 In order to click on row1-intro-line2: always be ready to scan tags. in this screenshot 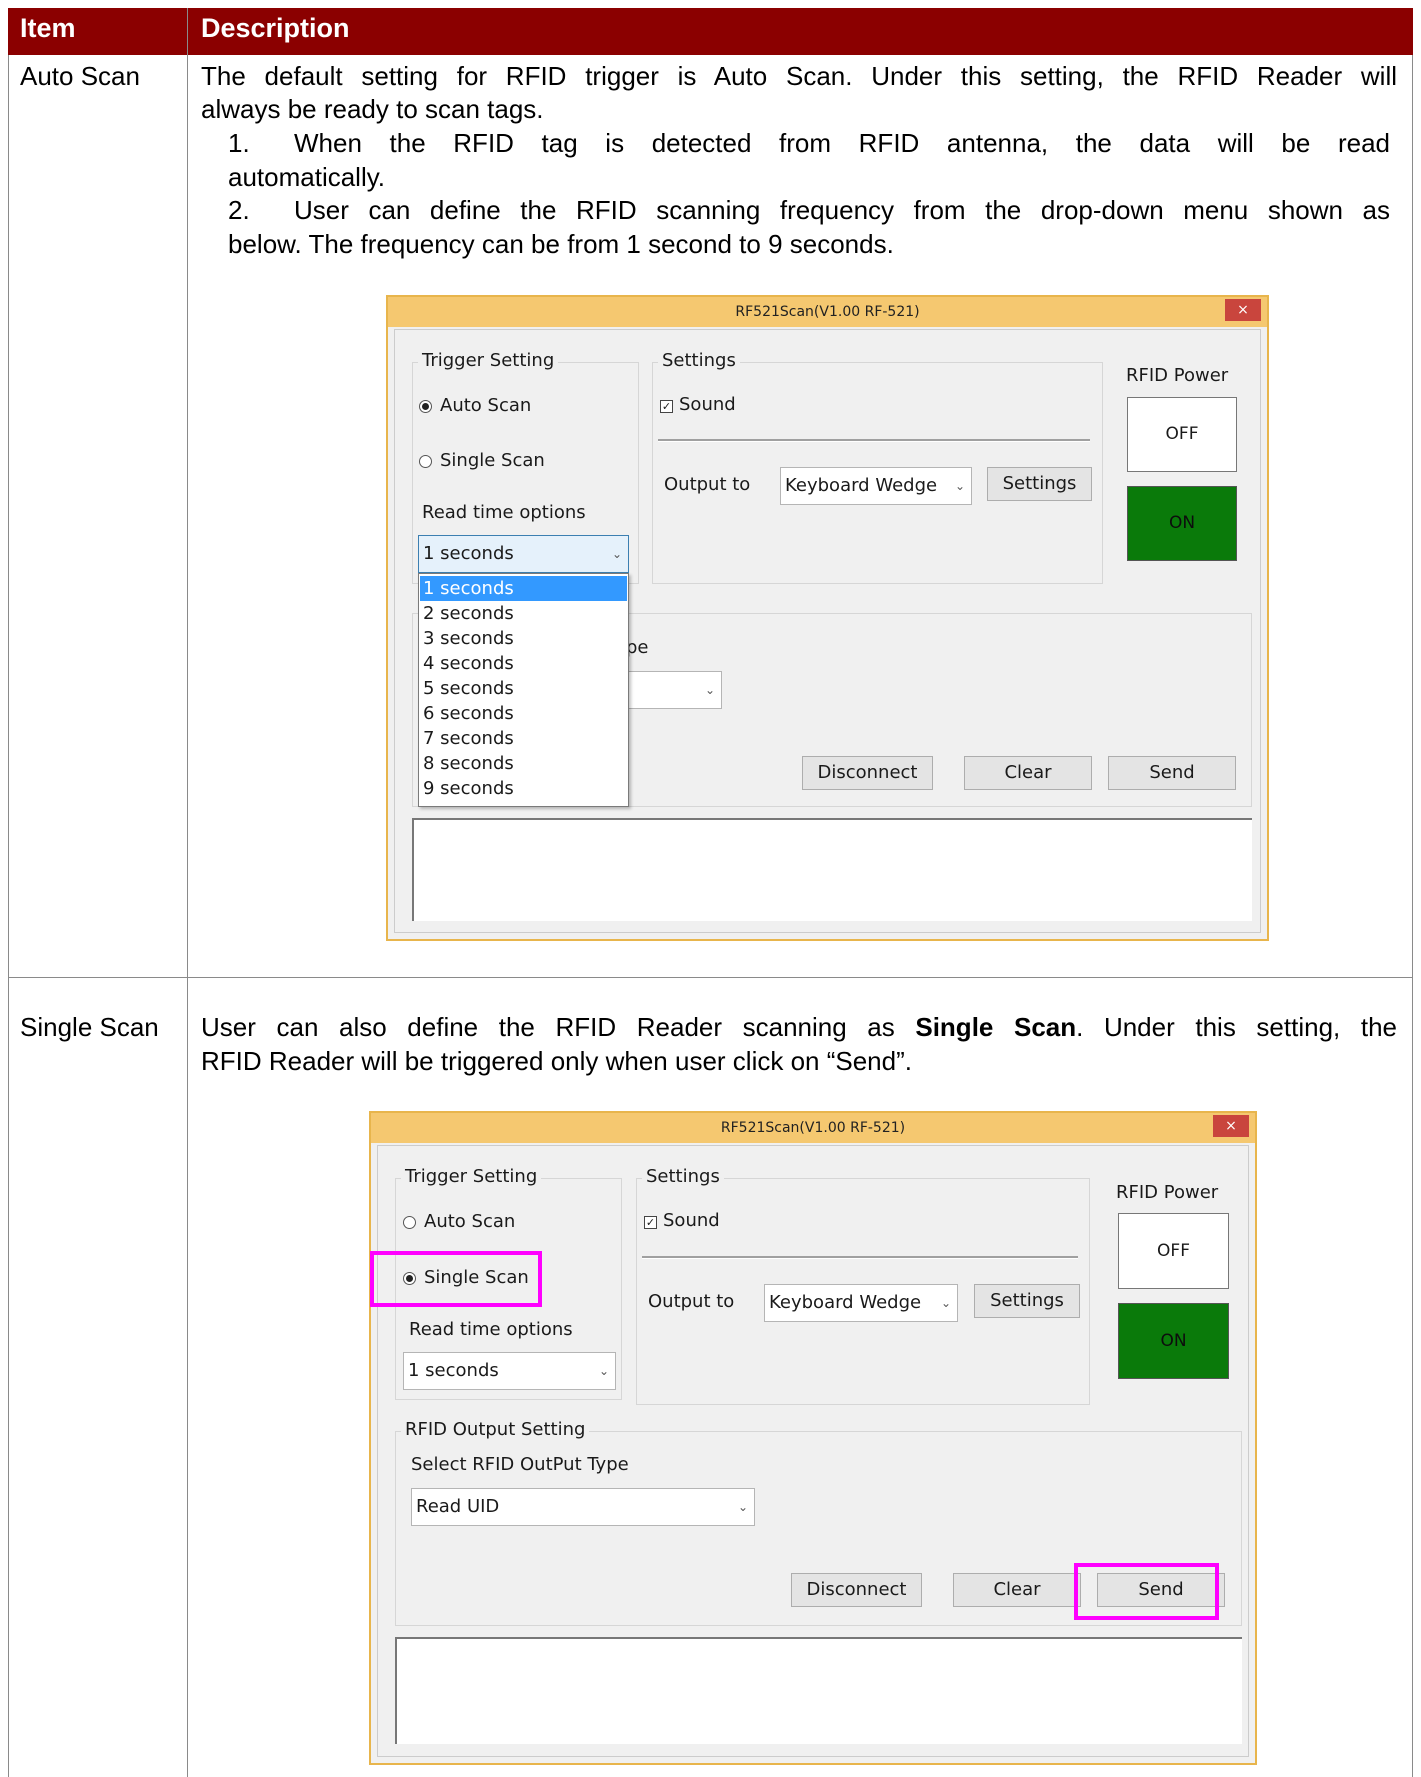, I will do `click(372, 109)`.